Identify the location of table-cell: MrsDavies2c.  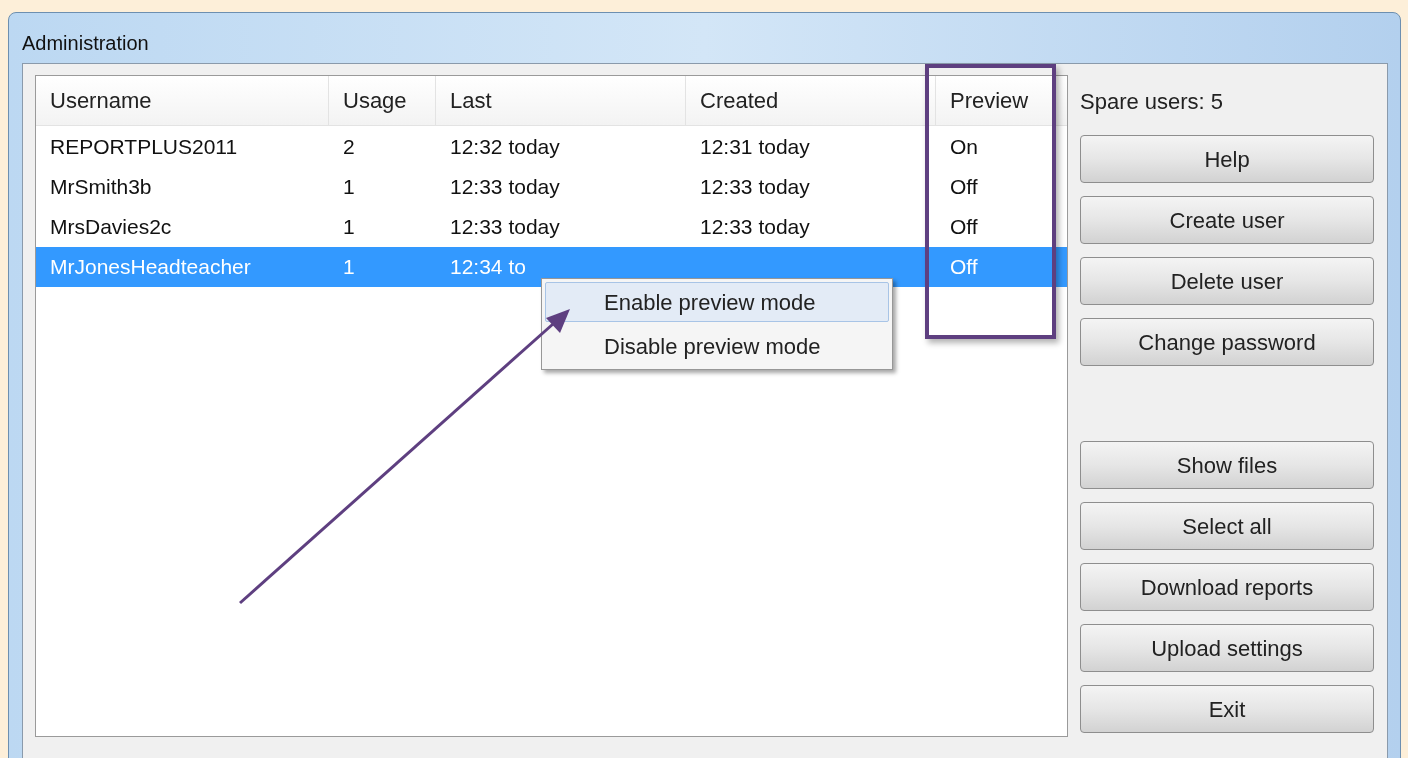
(111, 227).